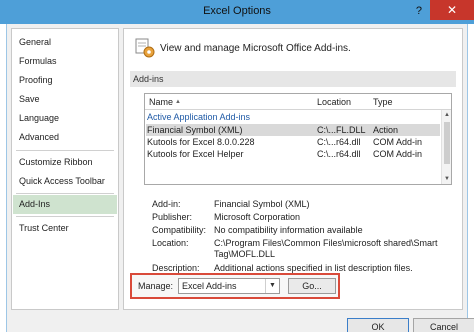 The height and width of the screenshot is (332, 474). Describe the element at coordinates (341, 130) in the screenshot. I see `cell-location: C:\...FL.DLL` at that location.